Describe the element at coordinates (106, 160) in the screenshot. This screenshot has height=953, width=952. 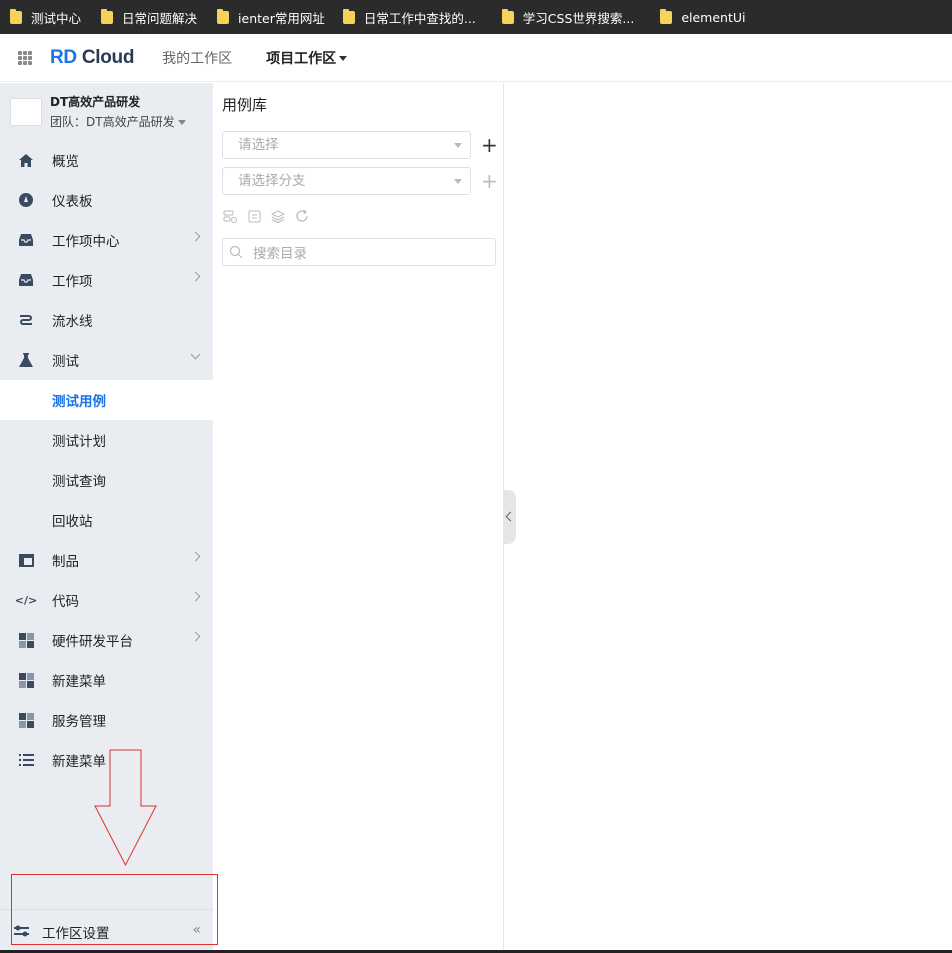
I see `sidebar-item-overview: 概览` at that location.